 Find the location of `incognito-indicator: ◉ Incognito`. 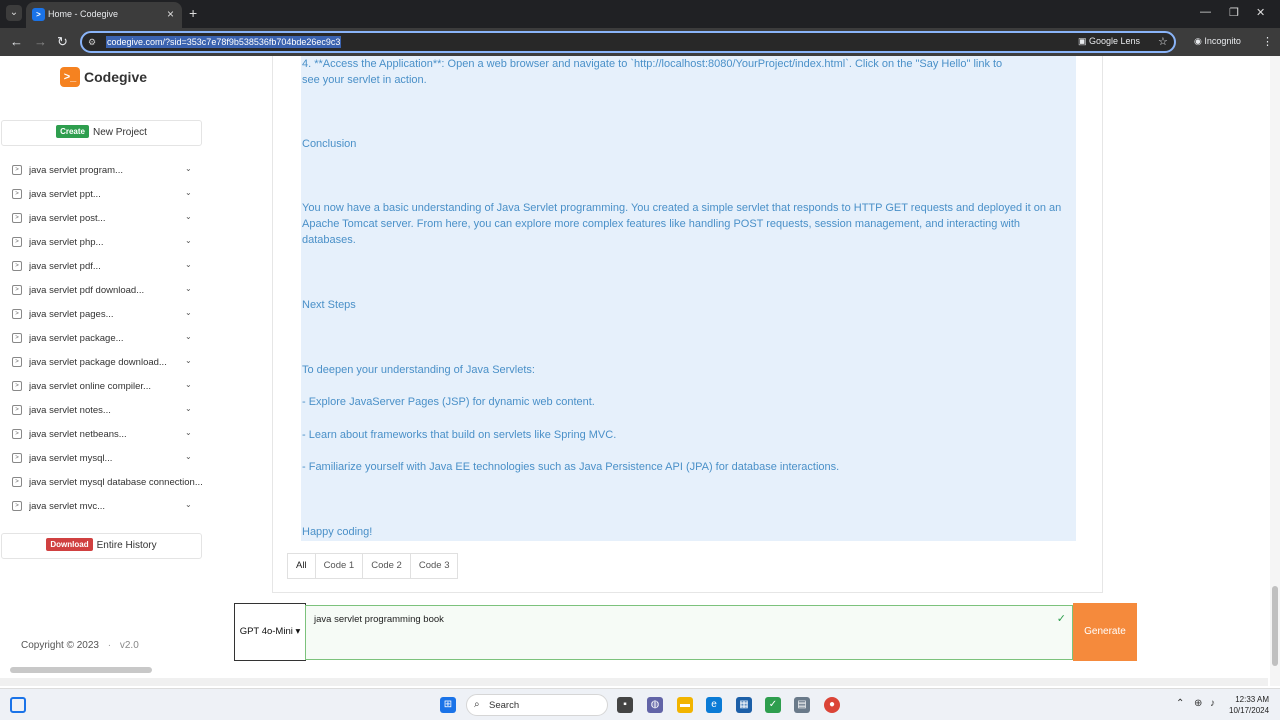

incognito-indicator: ◉ Incognito is located at coordinates (1217, 41).